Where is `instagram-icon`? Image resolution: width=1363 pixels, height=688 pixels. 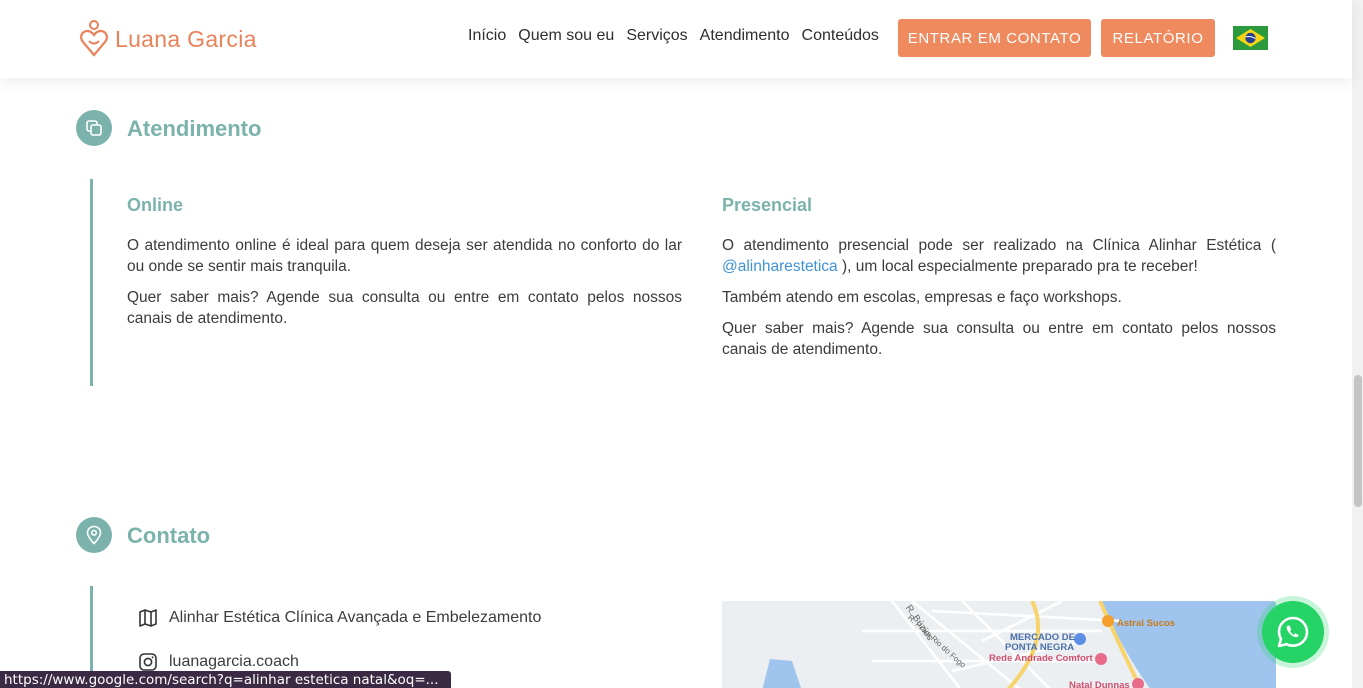
instagram-icon is located at coordinates (148, 662).